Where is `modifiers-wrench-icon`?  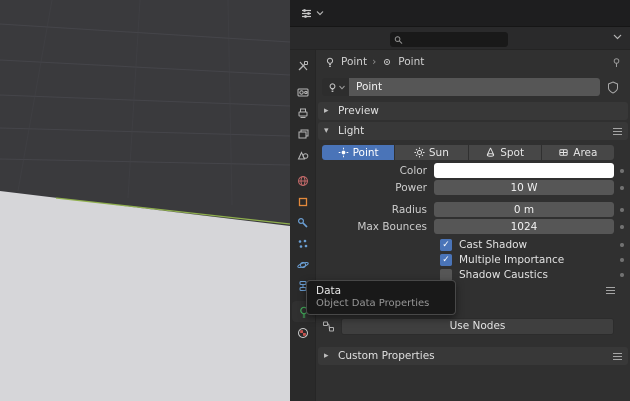
modifiers-wrench-icon is located at coordinates (302, 222).